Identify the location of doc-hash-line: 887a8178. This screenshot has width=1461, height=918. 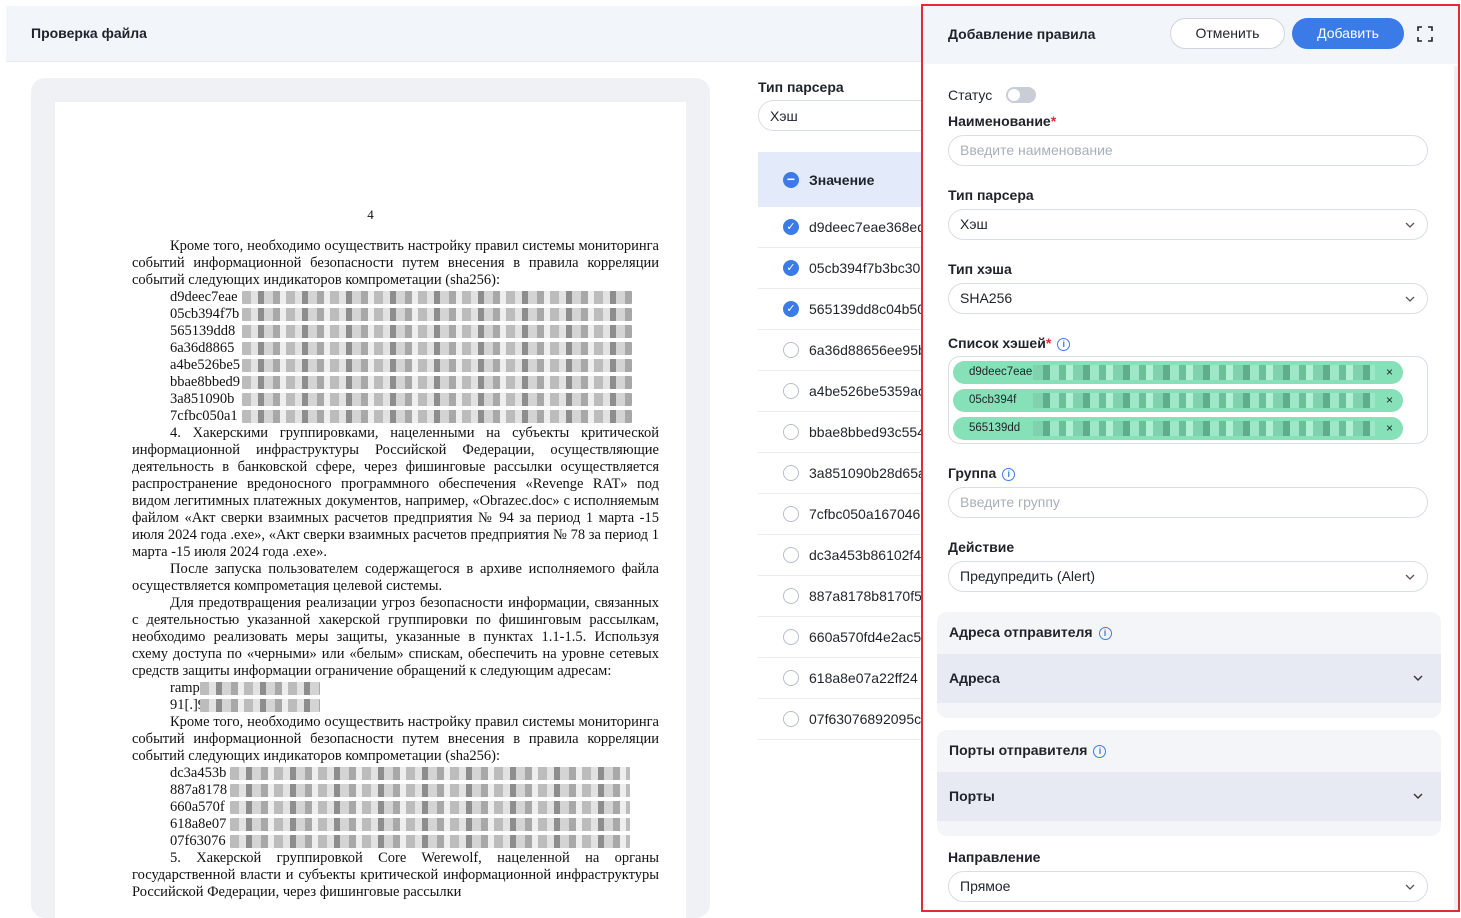
(395, 790).